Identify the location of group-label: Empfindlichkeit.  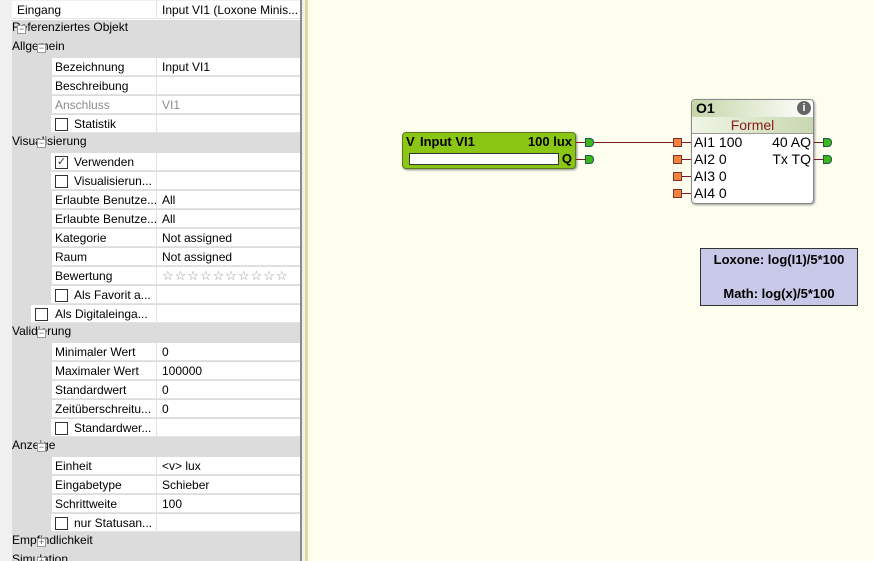
(52, 540).